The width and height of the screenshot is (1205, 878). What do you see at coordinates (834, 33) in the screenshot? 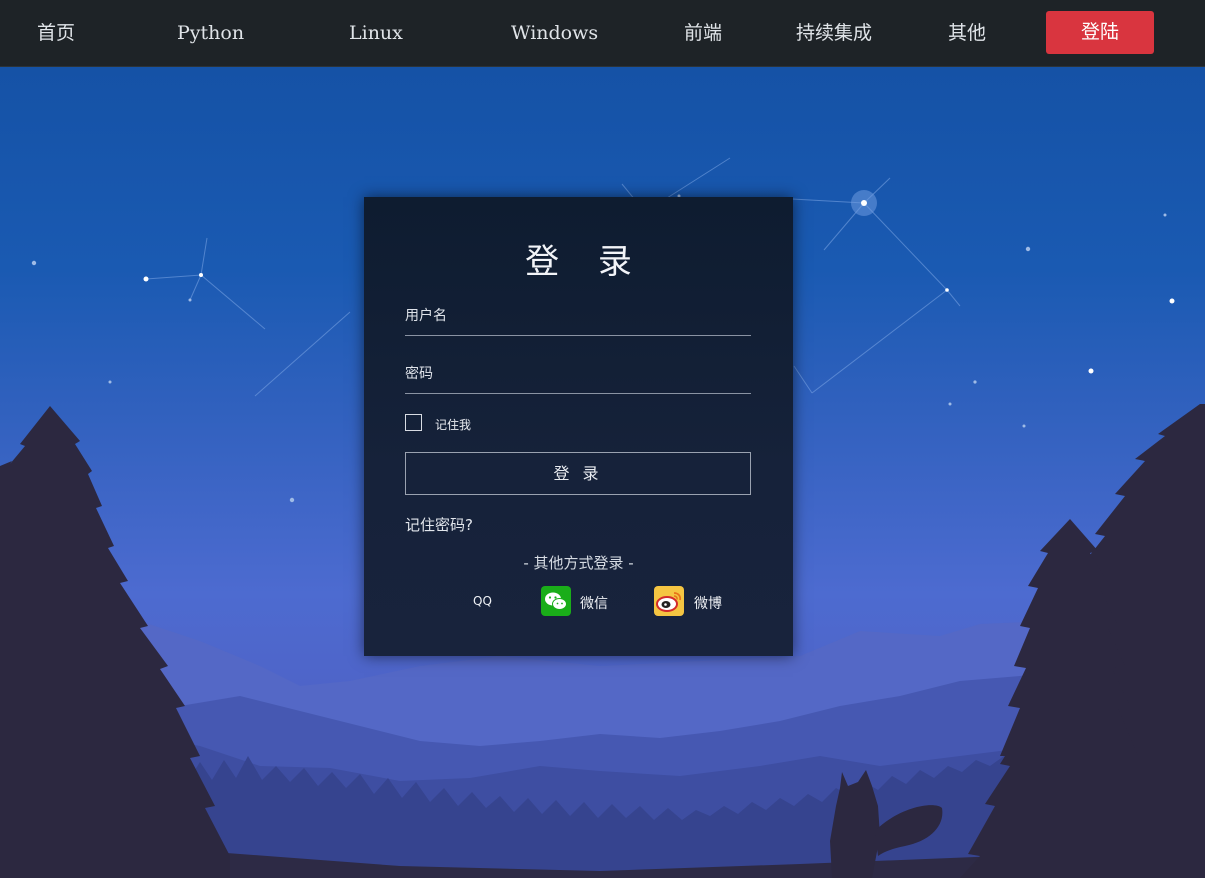
I see `nav-item-ci: 持续集成` at bounding box center [834, 33].